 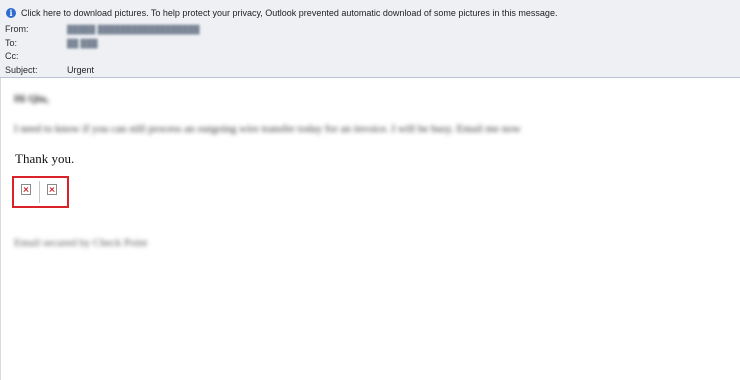 What do you see at coordinates (21, 70) in the screenshot?
I see `subject-label: Subject:` at bounding box center [21, 70].